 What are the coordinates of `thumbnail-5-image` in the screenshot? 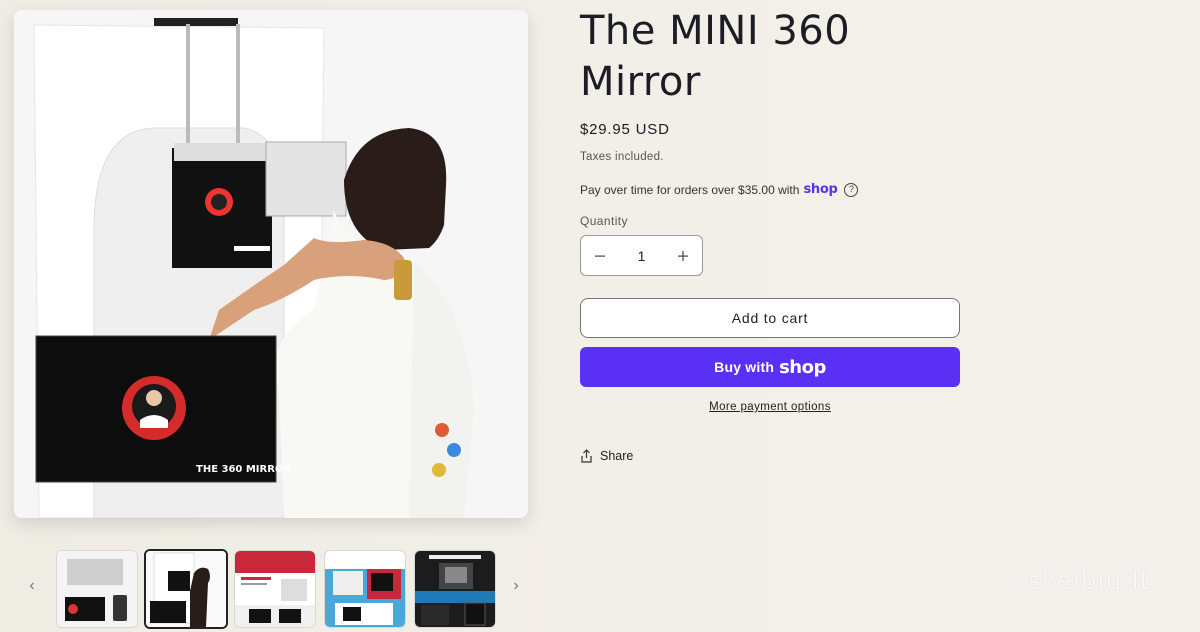 It's located at (455, 589).